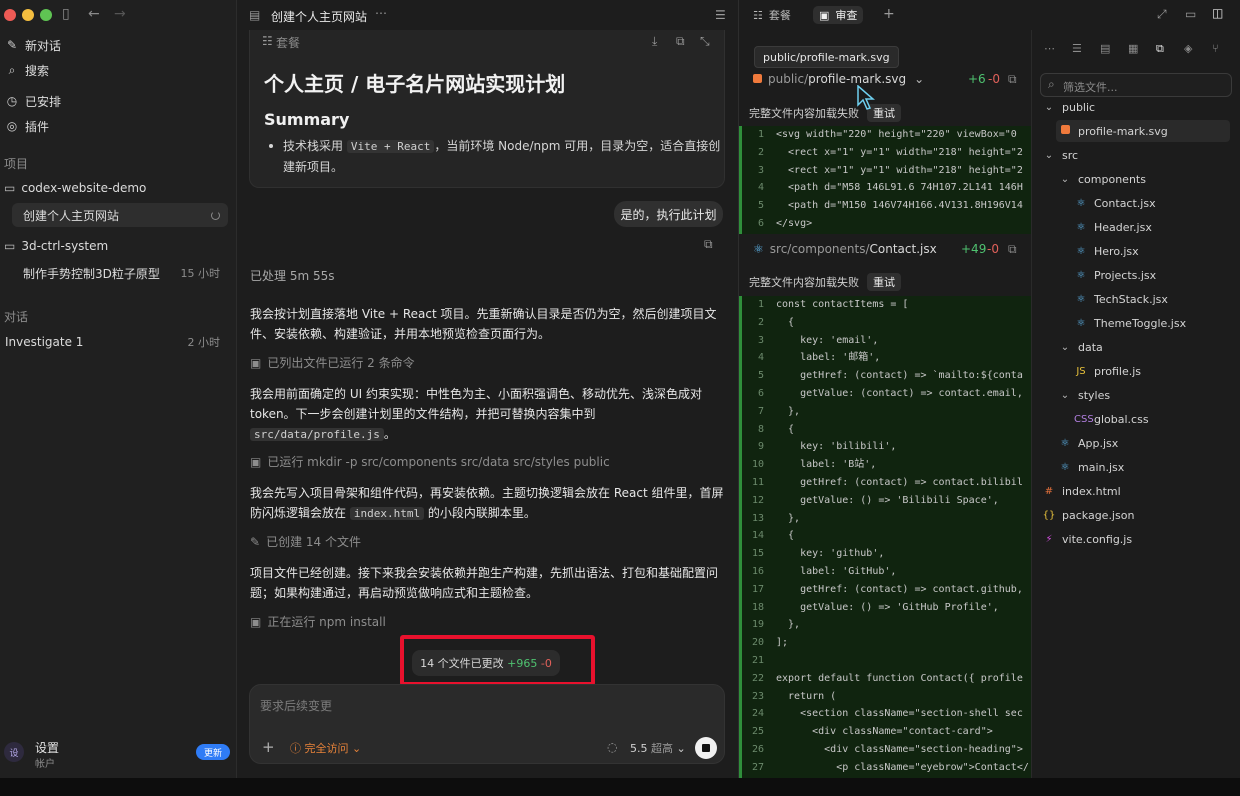 The width and height of the screenshot is (1240, 796). I want to click on update-button: 更新, so click(213, 752).